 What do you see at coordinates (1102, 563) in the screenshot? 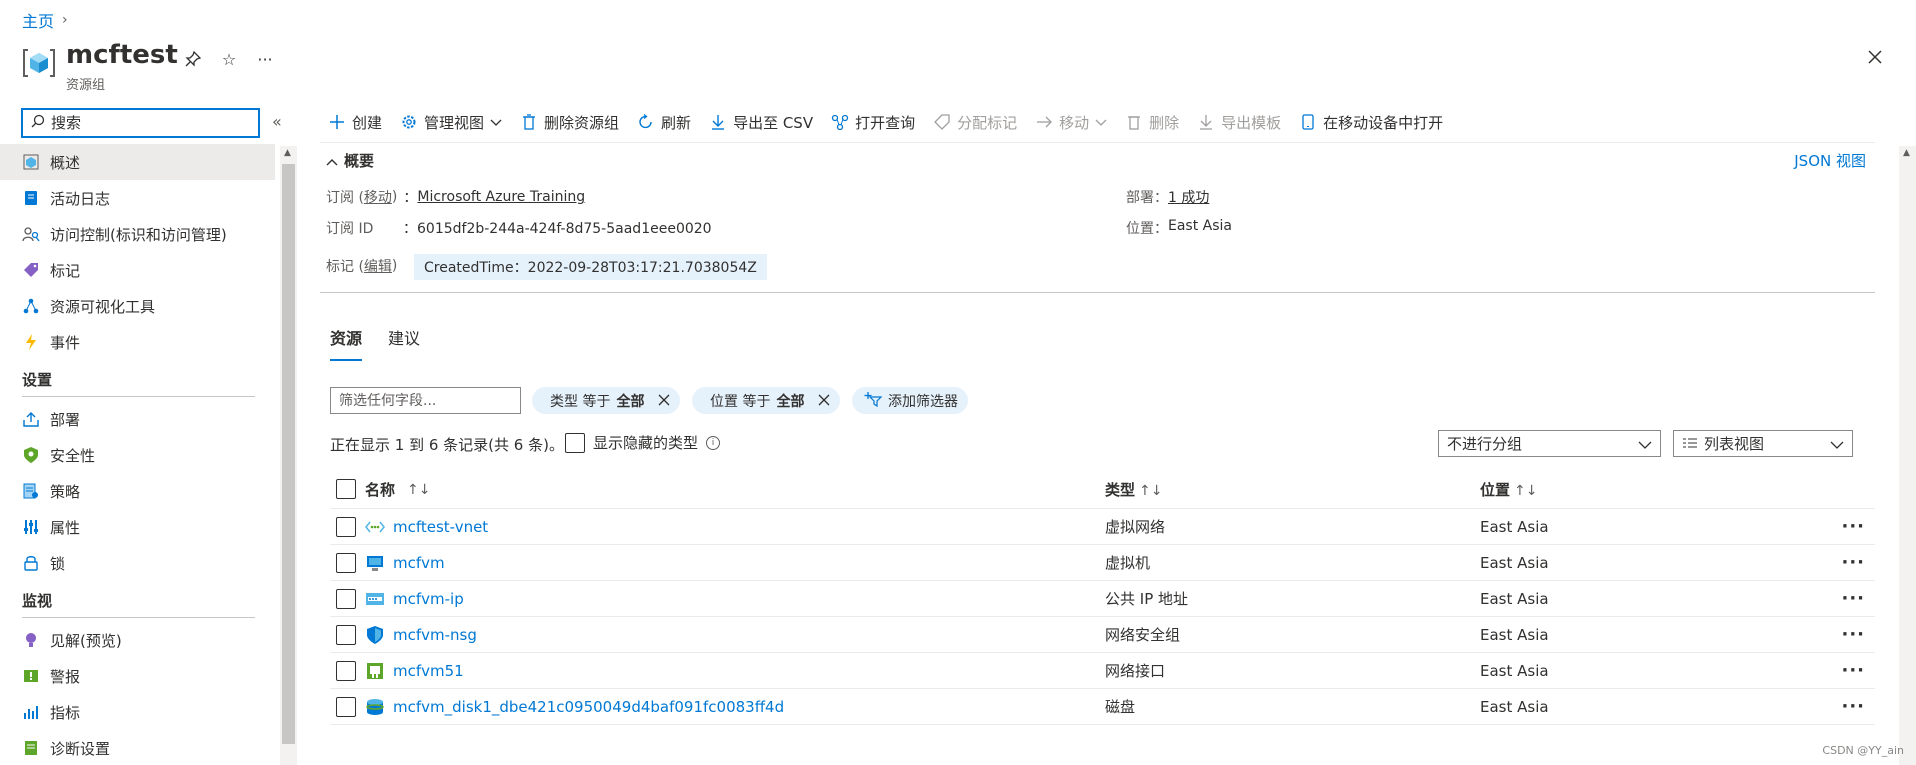
I see `table-row: mcfvm 虚拟机 East Asia ···` at bounding box center [1102, 563].